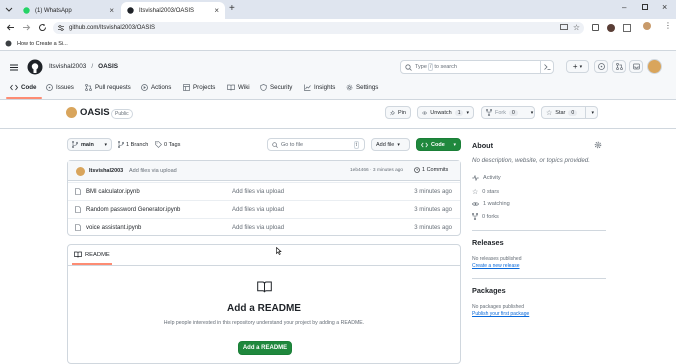  I want to click on activity-link: Activity, so click(486, 178).